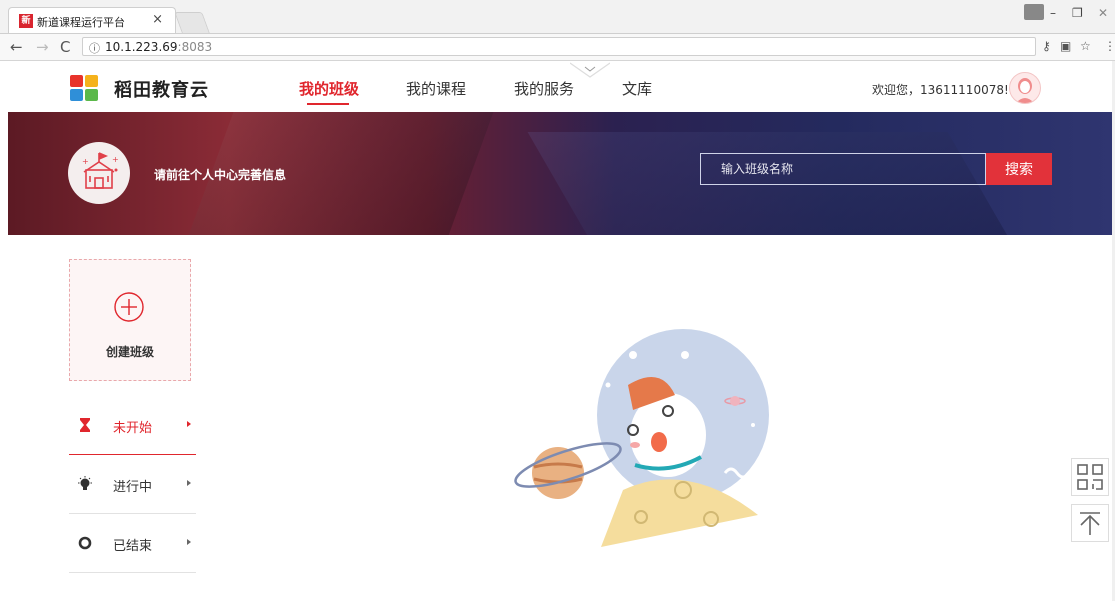 This screenshot has height=603, width=1115. What do you see at coordinates (129, 352) in the screenshot?
I see `create-class-label: 创建班级` at bounding box center [129, 352].